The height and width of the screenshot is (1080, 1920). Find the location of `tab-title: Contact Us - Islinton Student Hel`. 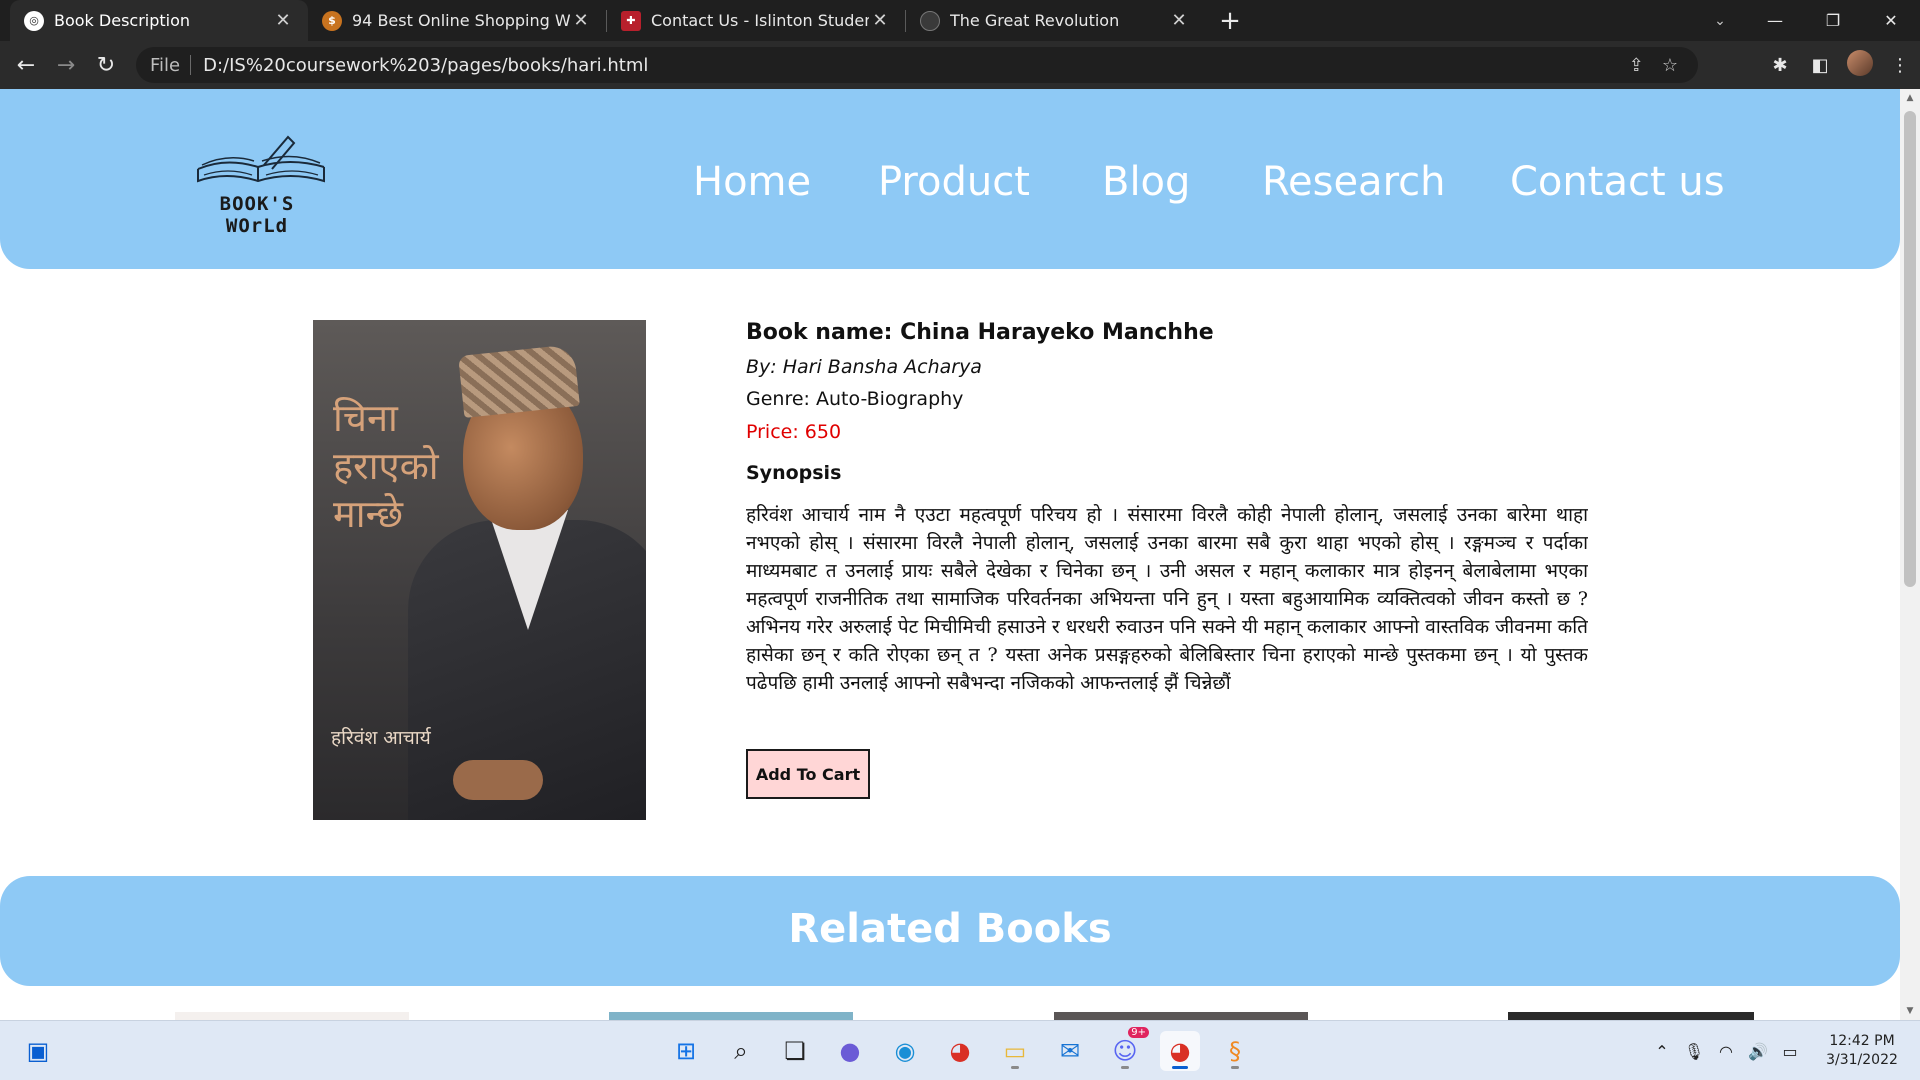

tab-title: Contact Us - Islinton Student Hel is located at coordinates (760, 20).